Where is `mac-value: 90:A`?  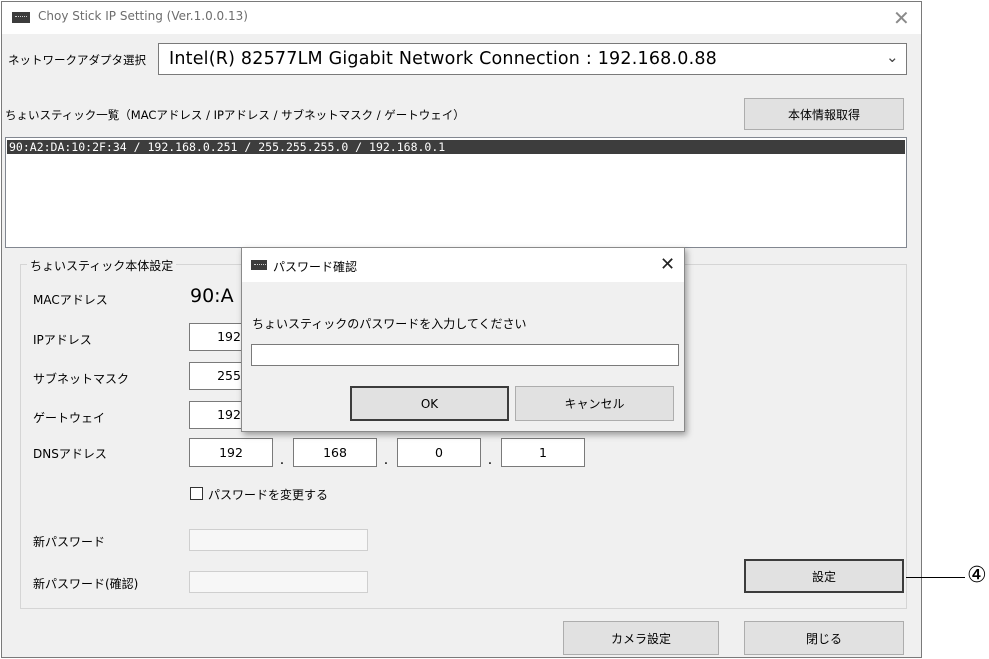
mac-value: 90:A is located at coordinates (212, 296).